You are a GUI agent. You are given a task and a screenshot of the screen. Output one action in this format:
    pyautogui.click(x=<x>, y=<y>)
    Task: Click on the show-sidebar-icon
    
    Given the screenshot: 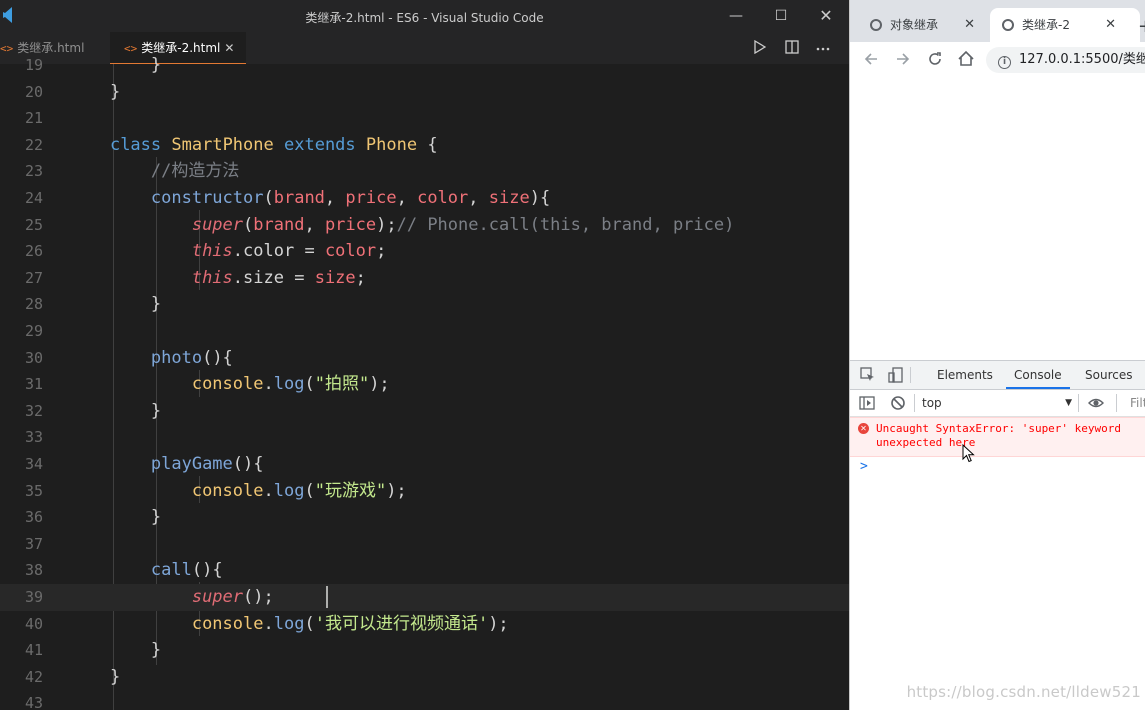 What is the action you would take?
    pyautogui.click(x=867, y=403)
    